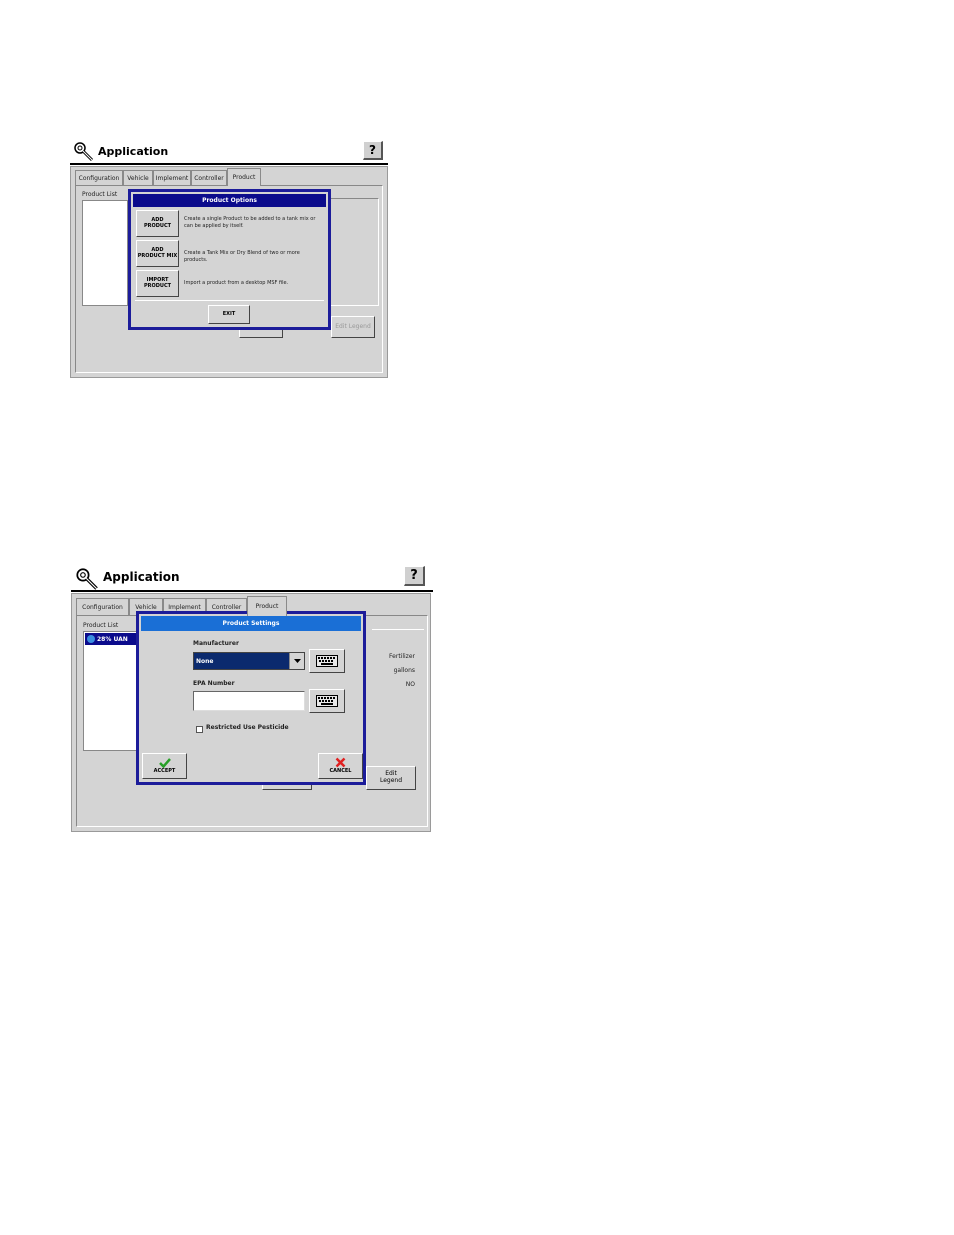 Image resolution: width=954 pixels, height=1235 pixels. I want to click on product-list-item: 28% UAN, so click(111, 639).